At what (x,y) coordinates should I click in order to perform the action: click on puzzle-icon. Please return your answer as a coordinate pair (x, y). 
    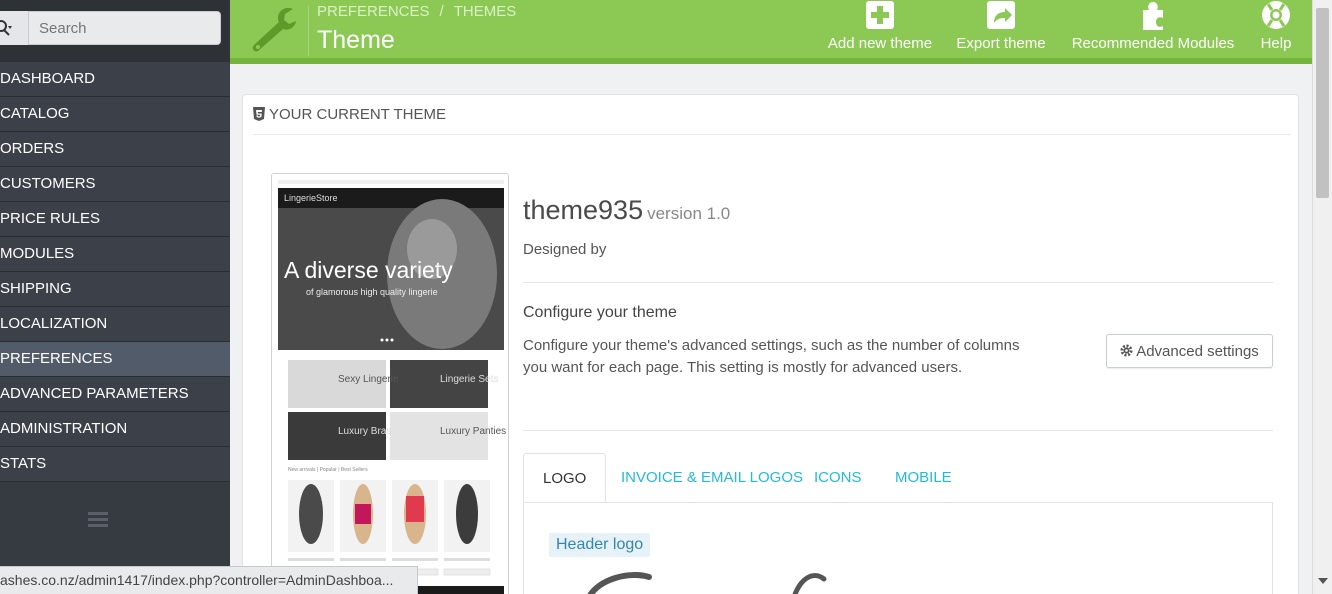
    Looking at the image, I should click on (1153, 16).